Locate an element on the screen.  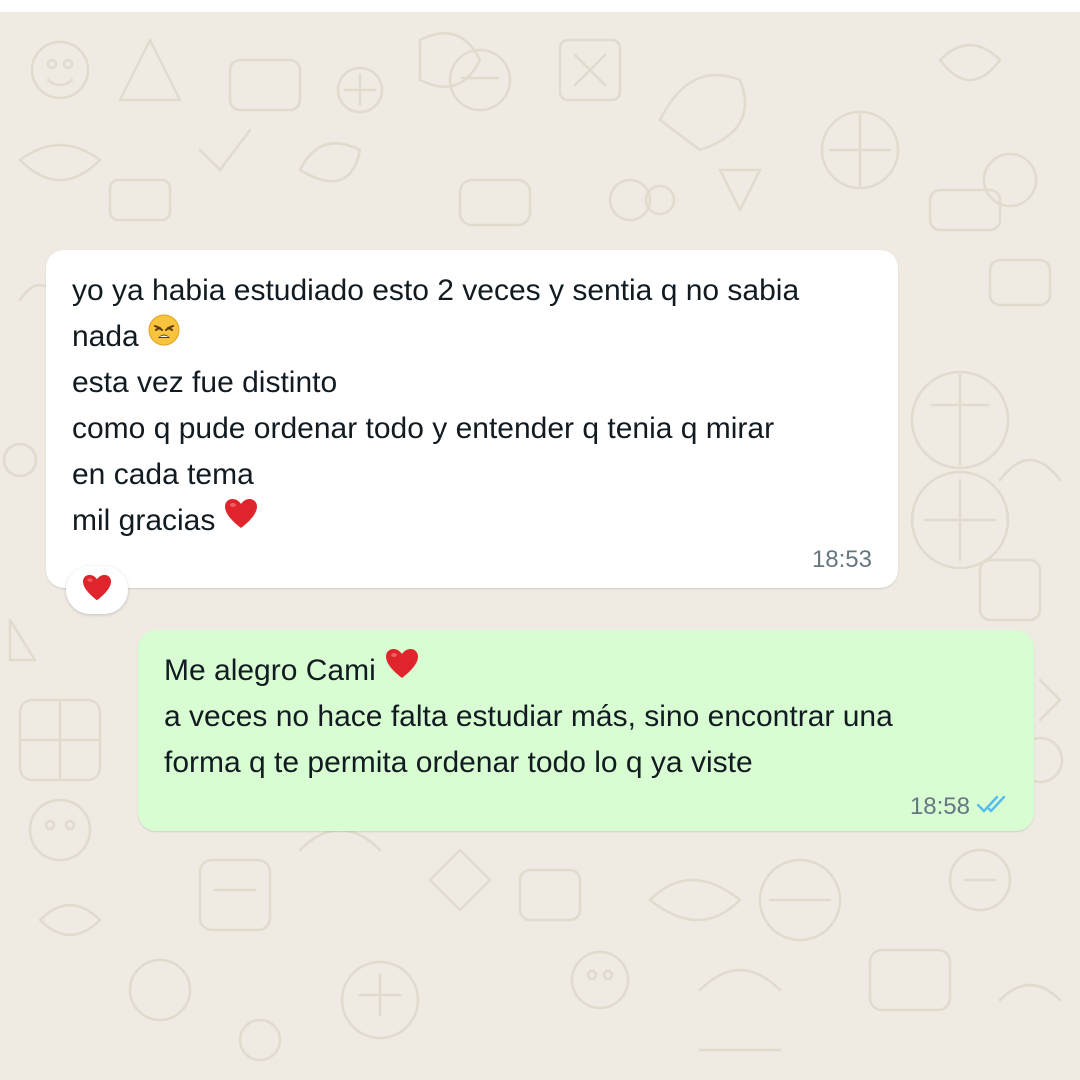
weary-face-emoji is located at coordinates (164, 337).